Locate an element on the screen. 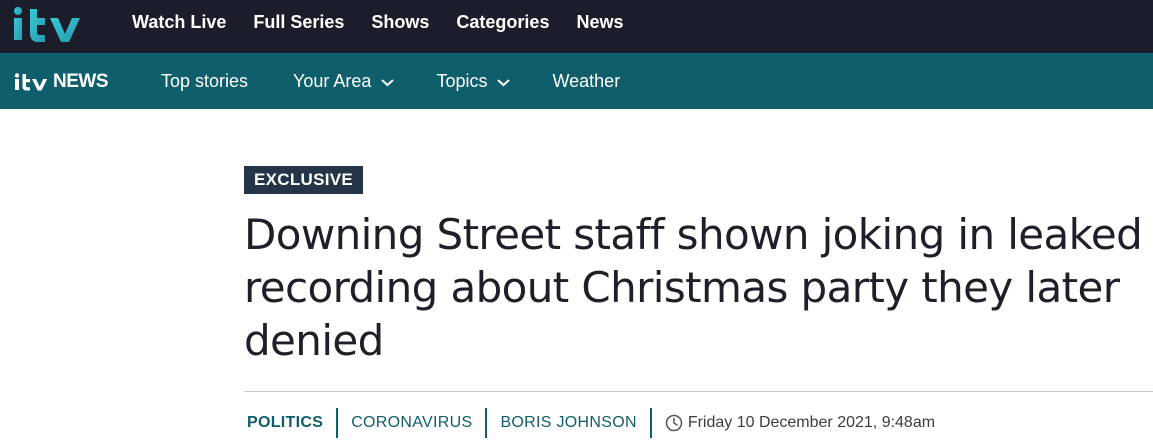 This screenshot has width=1153, height=445. tag-coronavirus: CORONAVIRUS is located at coordinates (411, 423).